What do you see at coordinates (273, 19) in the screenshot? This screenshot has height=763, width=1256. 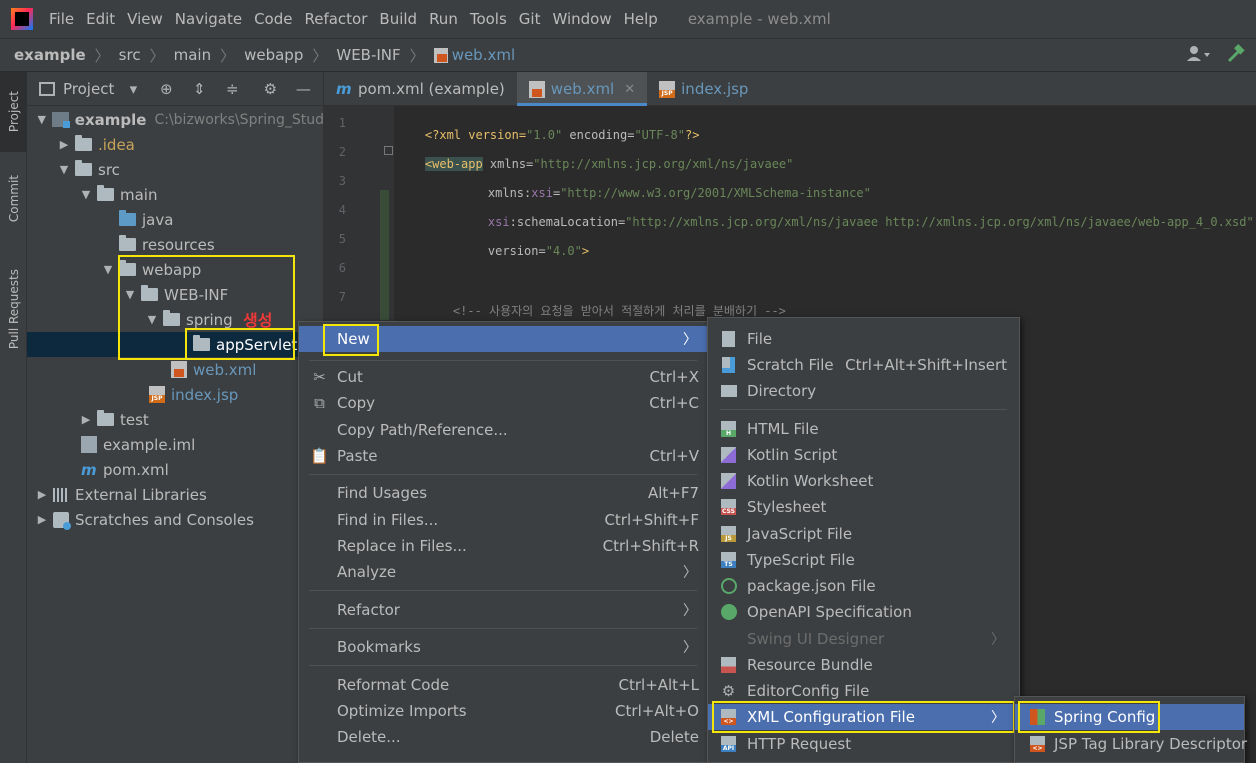 I see `menu-code: Code` at bounding box center [273, 19].